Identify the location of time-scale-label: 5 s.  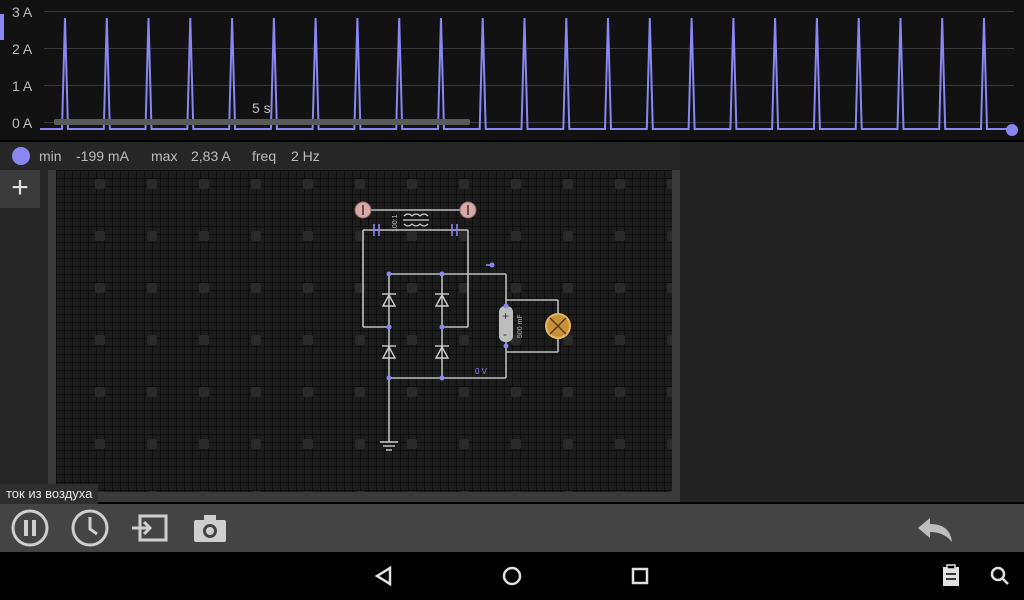
(261, 108).